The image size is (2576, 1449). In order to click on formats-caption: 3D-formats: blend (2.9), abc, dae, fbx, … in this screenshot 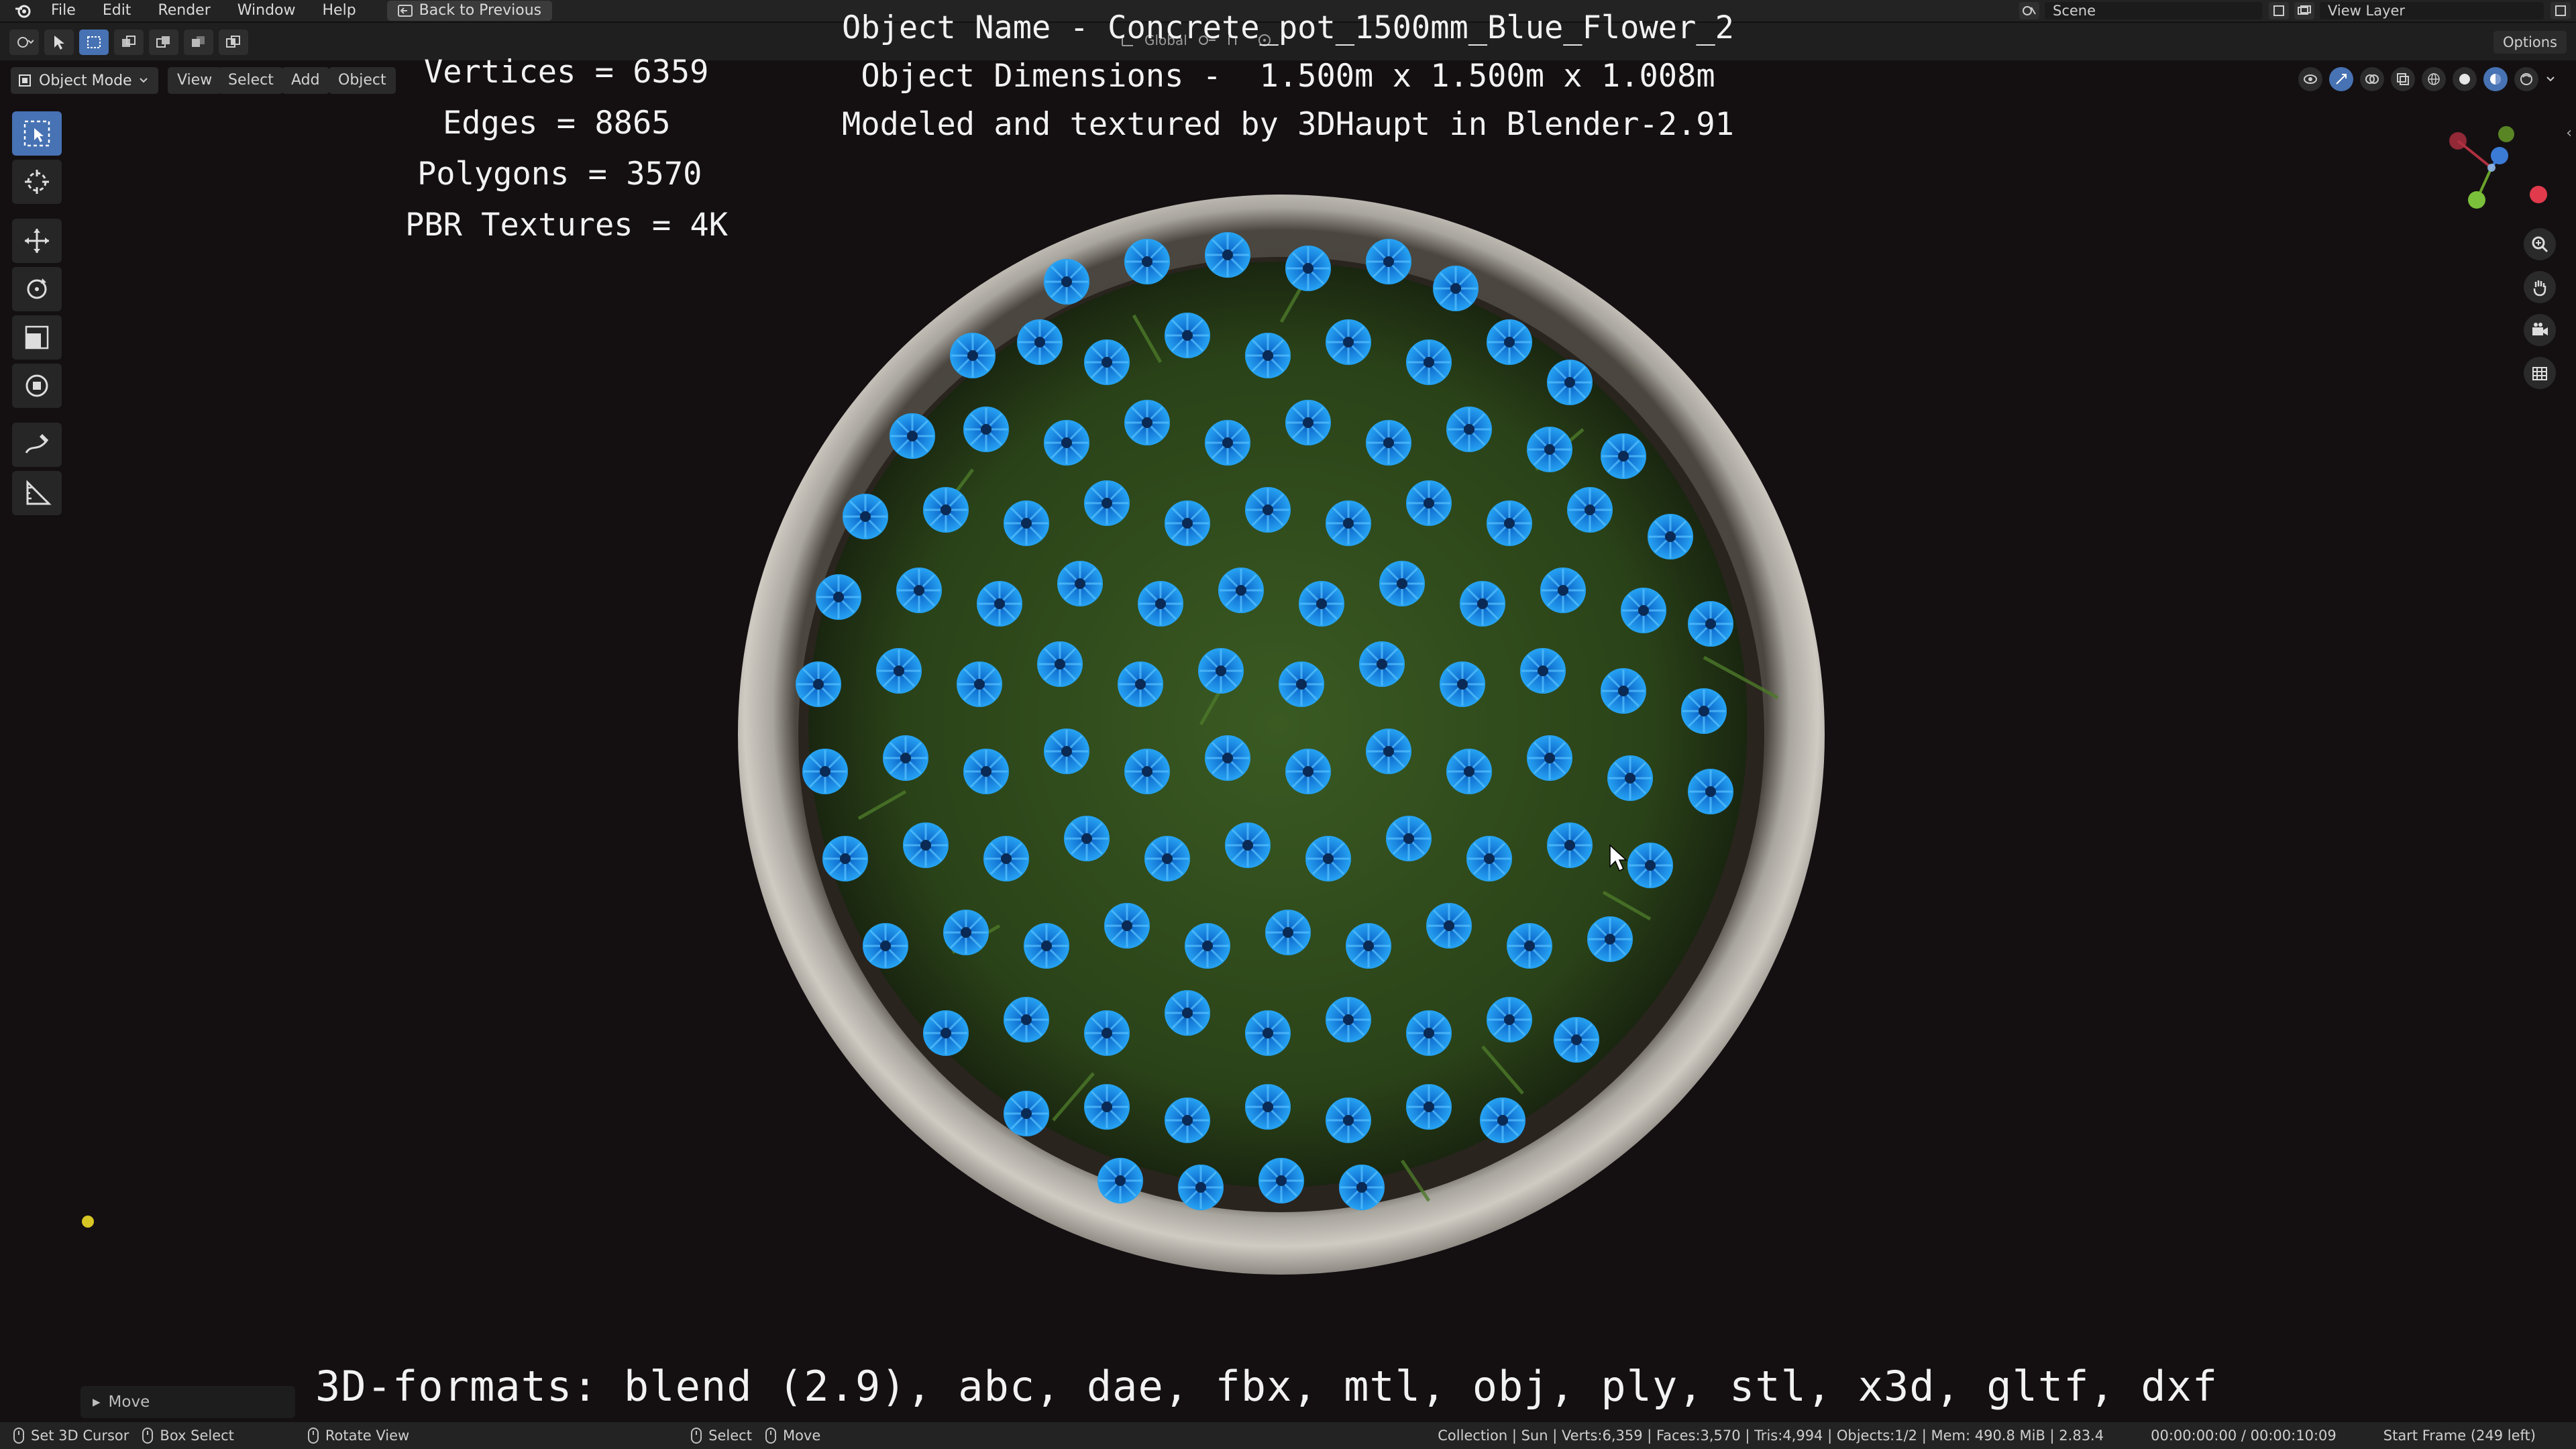, I will do `click(1266, 1386)`.